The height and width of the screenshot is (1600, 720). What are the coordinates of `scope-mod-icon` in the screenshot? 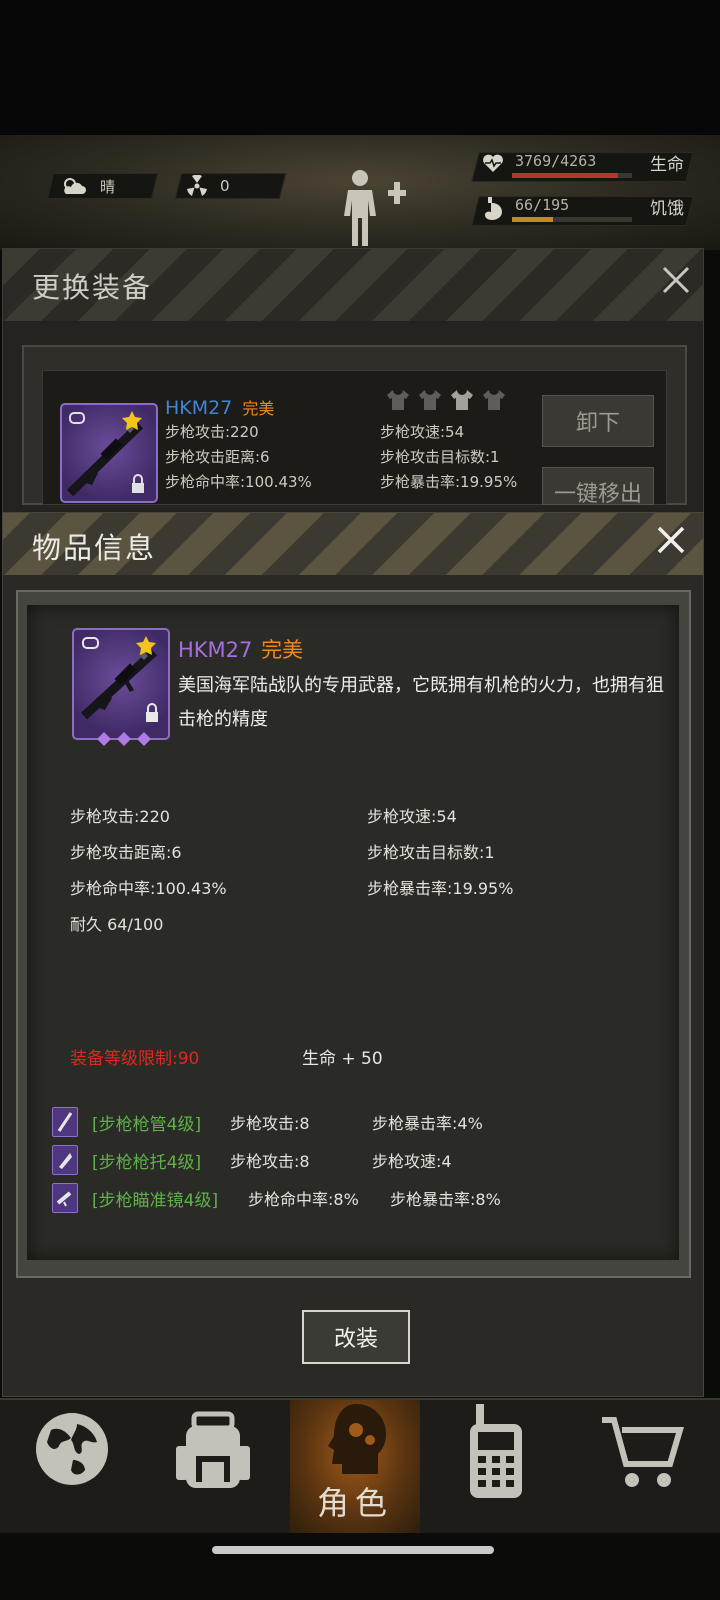 It's located at (65, 1198).